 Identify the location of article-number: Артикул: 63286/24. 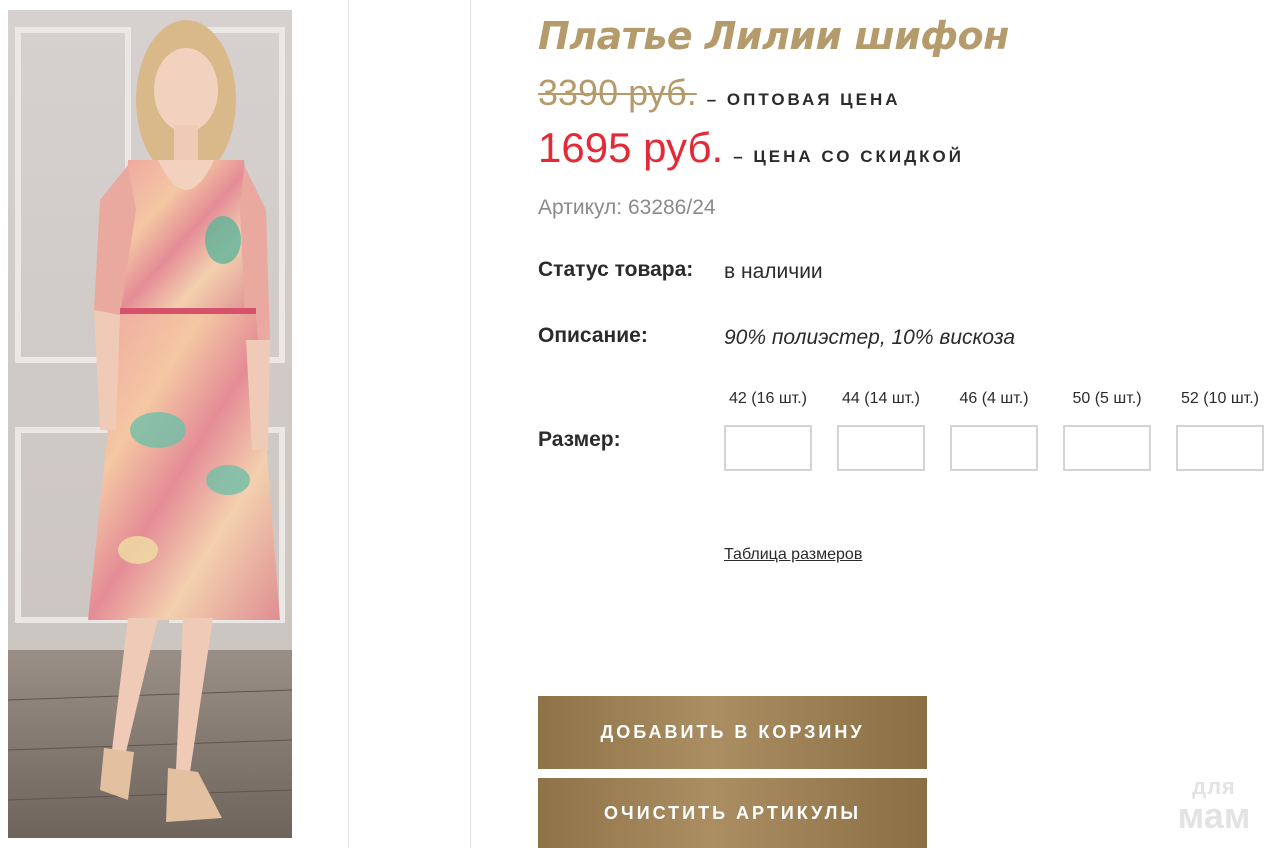
(627, 207).